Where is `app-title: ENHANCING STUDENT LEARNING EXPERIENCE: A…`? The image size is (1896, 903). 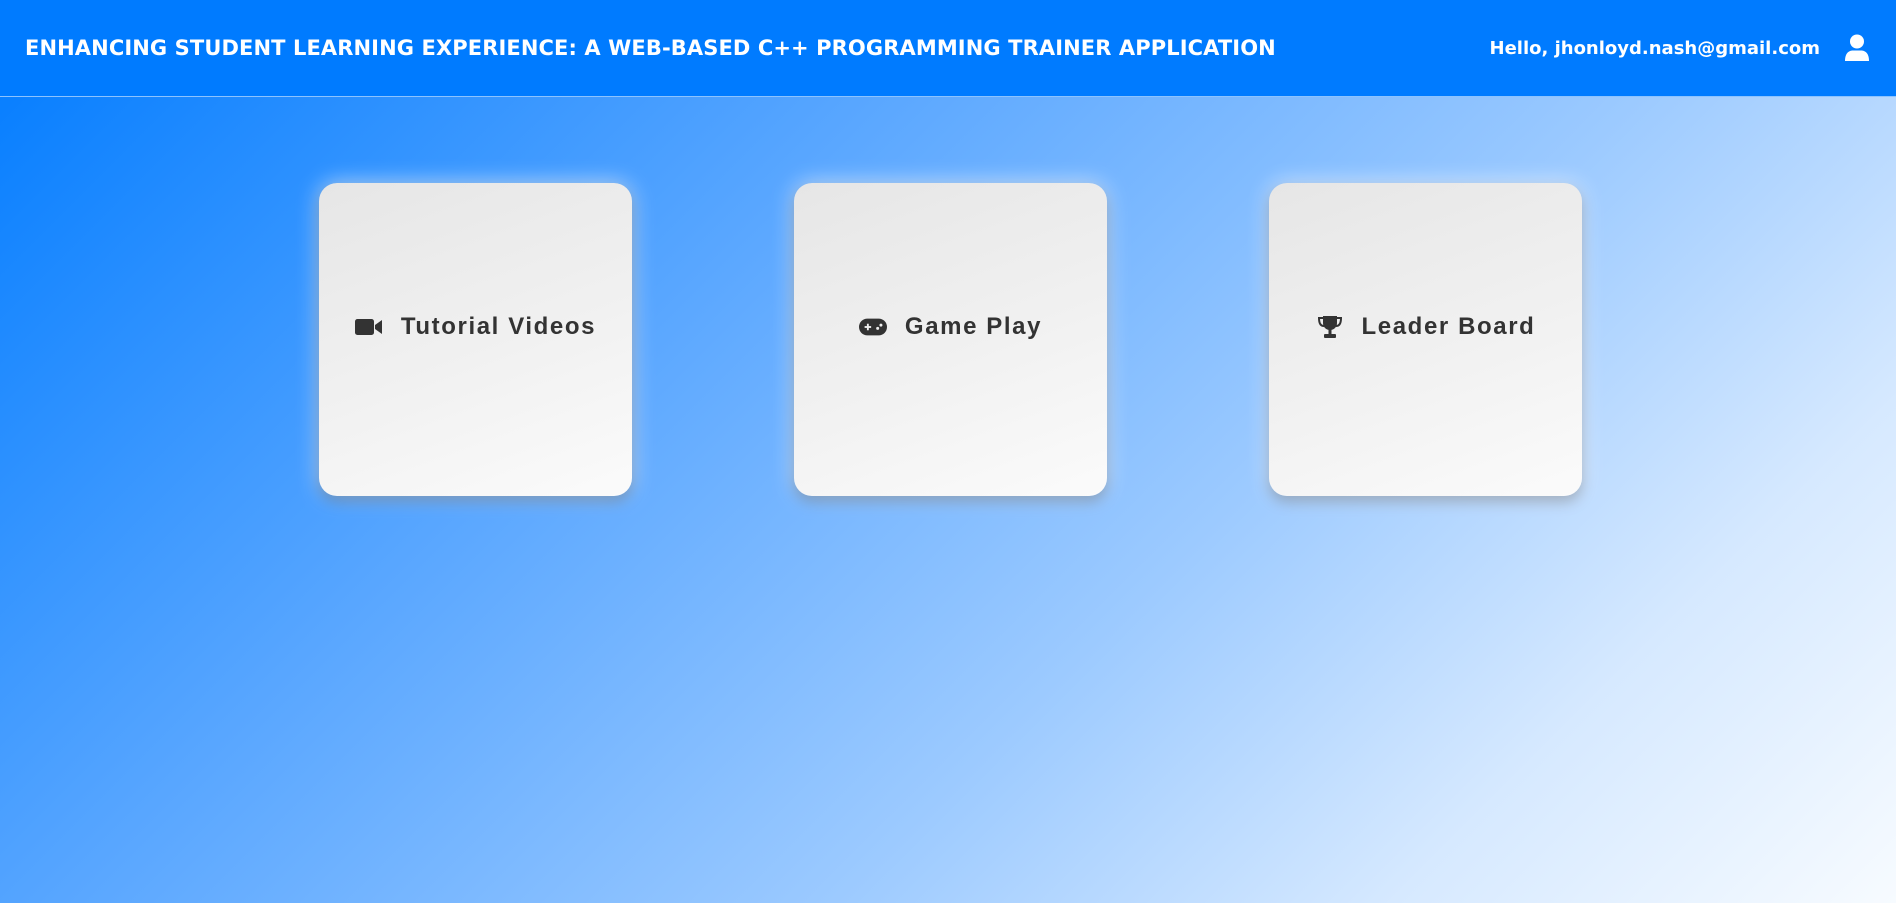
app-title: ENHANCING STUDENT LEARNING EXPERIENCE: A… is located at coordinates (650, 48).